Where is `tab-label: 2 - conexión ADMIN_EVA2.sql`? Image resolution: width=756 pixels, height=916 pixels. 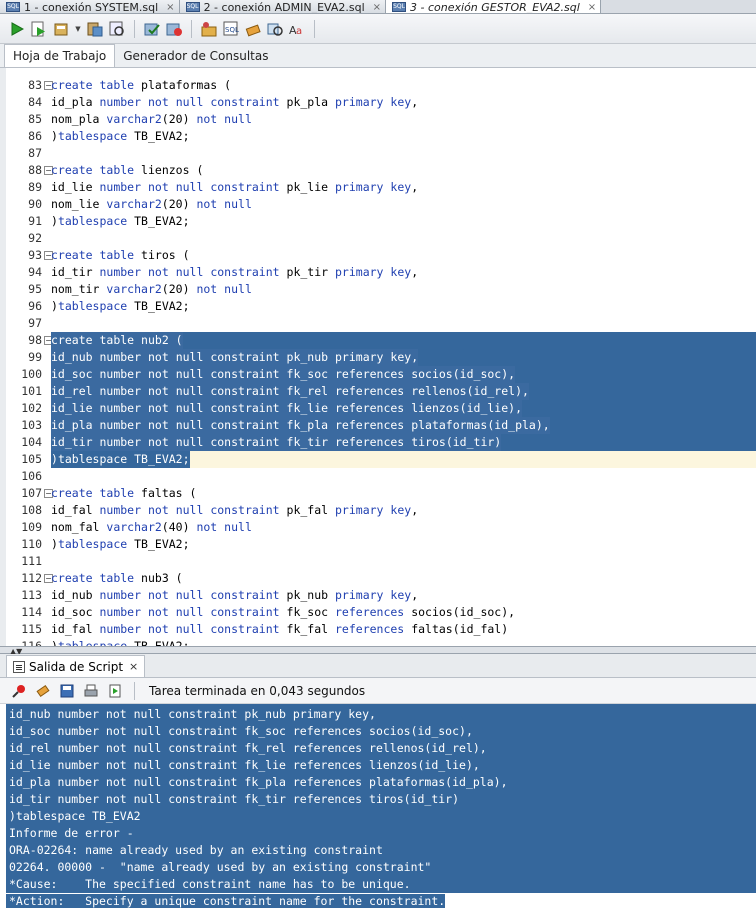 tab-label: 2 - conexión ADMIN_EVA2.sql is located at coordinates (284, 7).